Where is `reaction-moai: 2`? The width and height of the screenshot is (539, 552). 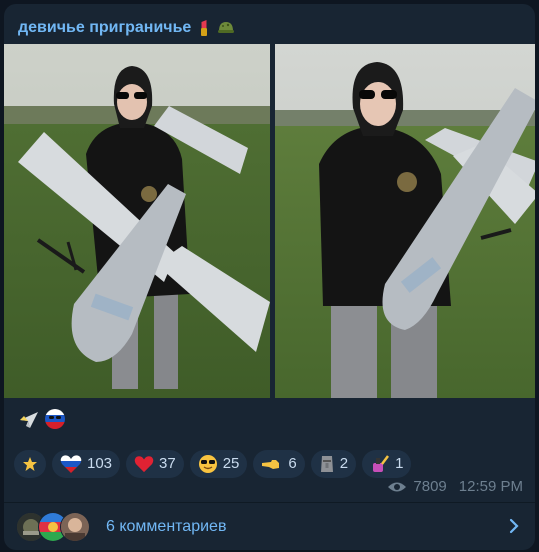 reaction-moai: 2 is located at coordinates (333, 464).